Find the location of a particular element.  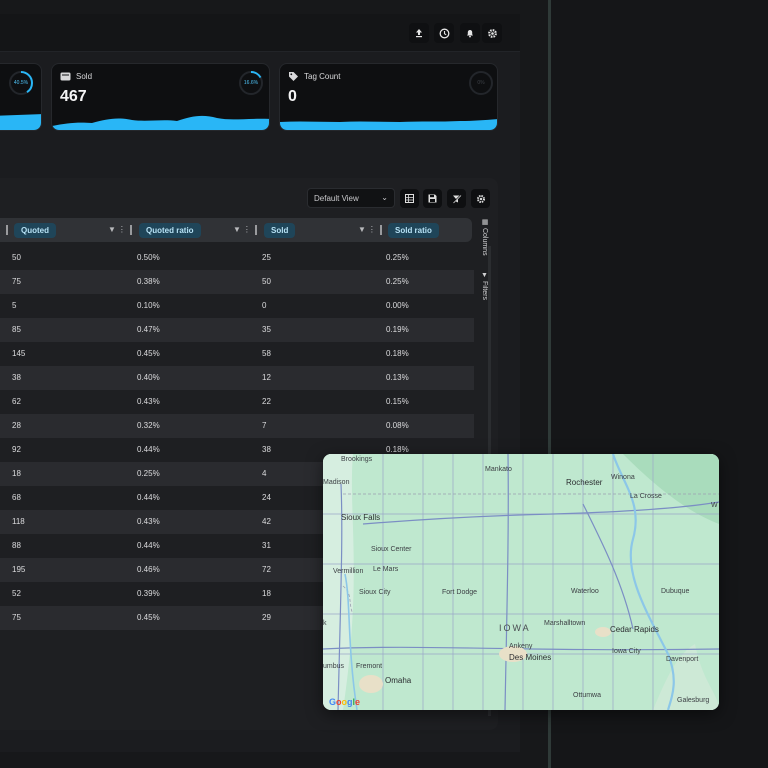

column-header-quoted: Quoted is located at coordinates (35, 230).